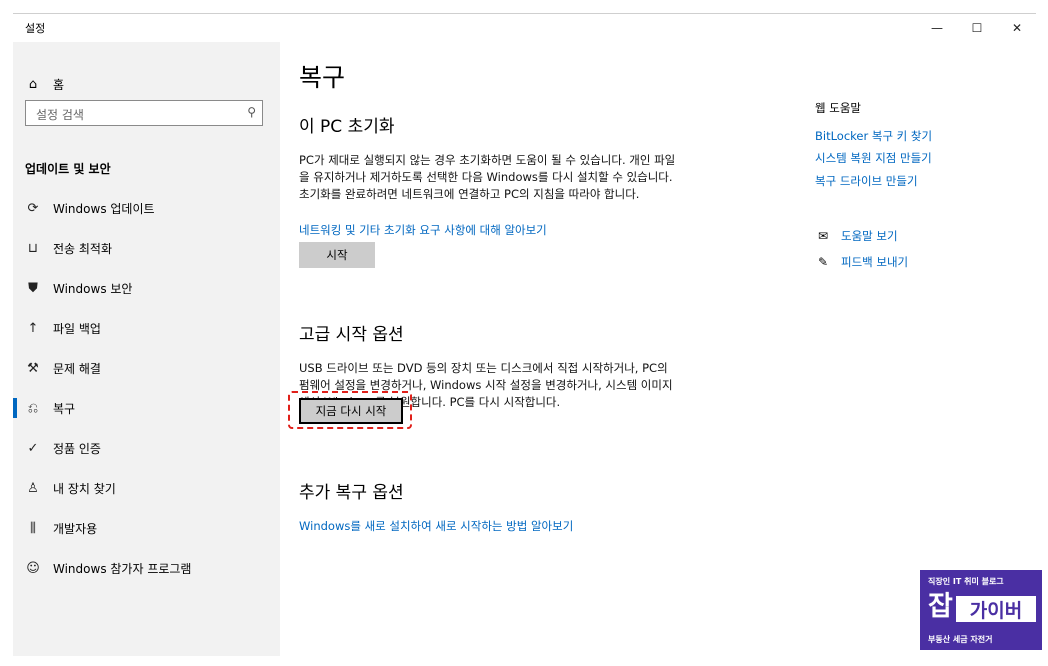  Describe the element at coordinates (33, 488) in the screenshot. I see `person-pin-icon: ♙` at that location.